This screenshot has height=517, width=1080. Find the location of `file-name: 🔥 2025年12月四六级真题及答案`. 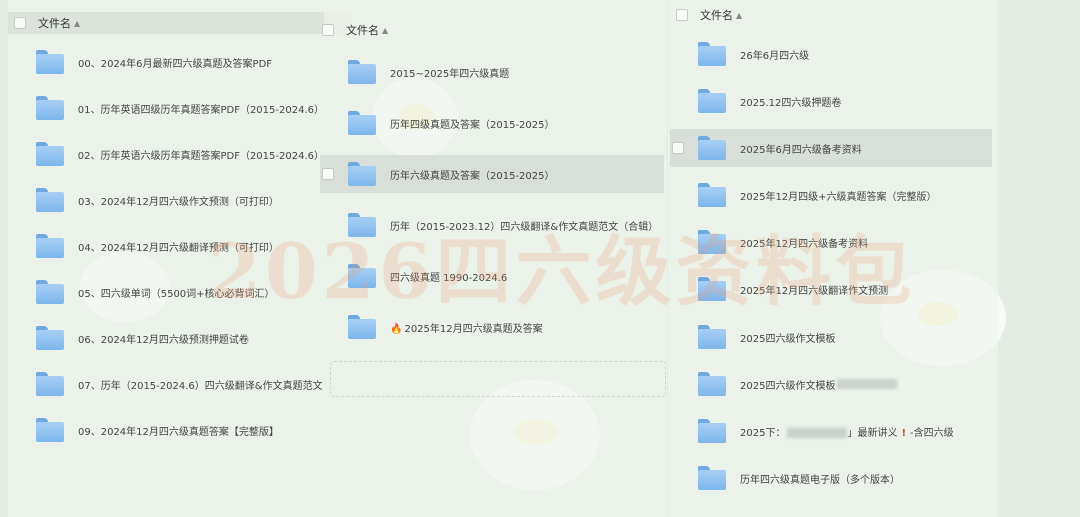

file-name: 🔥 2025年12月四六级真题及答案 is located at coordinates (466, 327).